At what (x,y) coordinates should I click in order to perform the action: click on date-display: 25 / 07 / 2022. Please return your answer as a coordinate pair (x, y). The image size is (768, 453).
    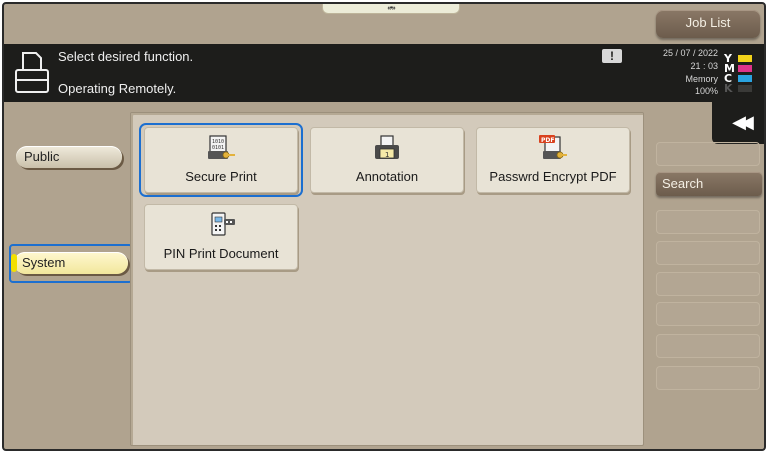
    Looking at the image, I should click on (690, 53).